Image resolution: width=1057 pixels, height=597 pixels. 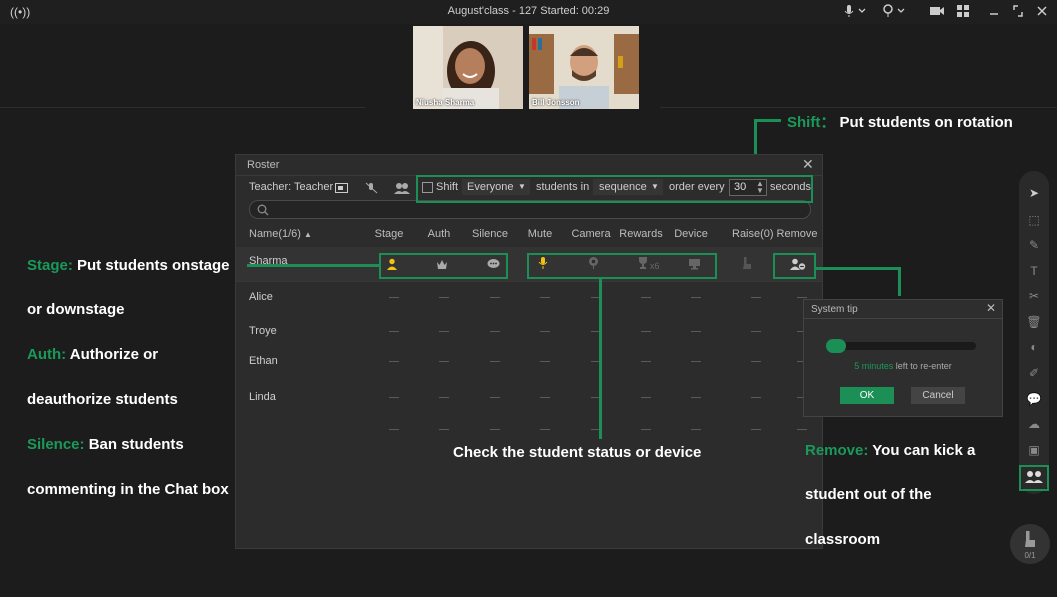 What do you see at coordinates (938, 395) in the screenshot?
I see `cancel-button: Cancel` at bounding box center [938, 395].